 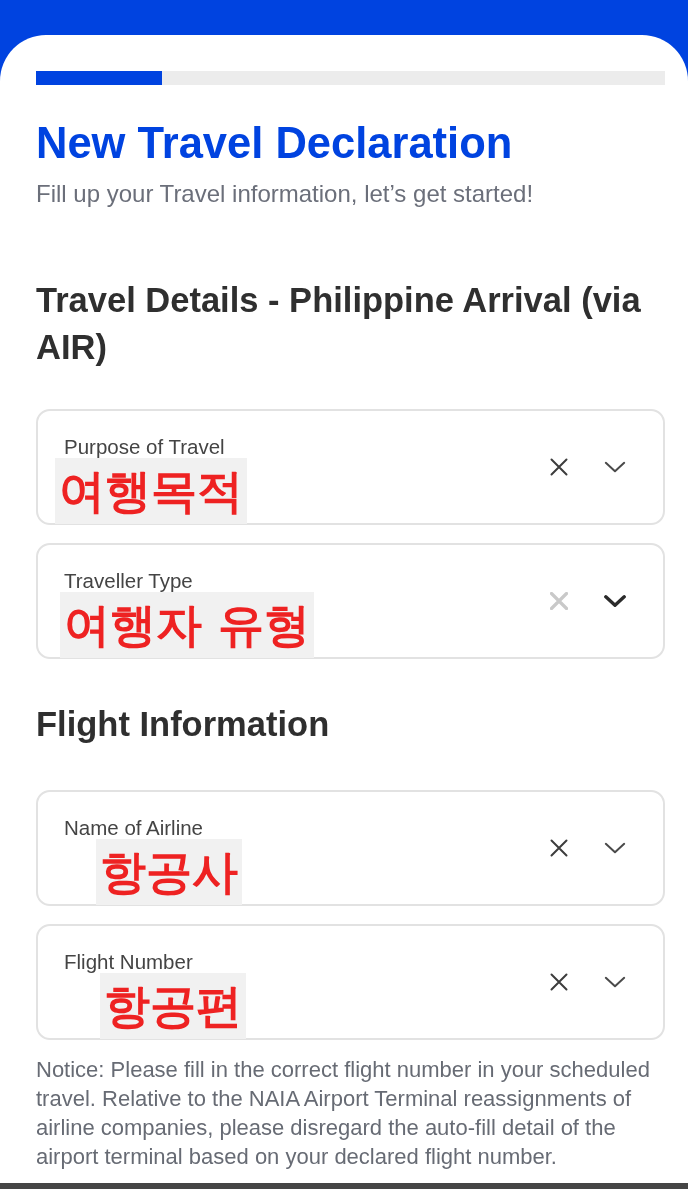 What do you see at coordinates (128, 580) in the screenshot?
I see `field-label: Traveller Type` at bounding box center [128, 580].